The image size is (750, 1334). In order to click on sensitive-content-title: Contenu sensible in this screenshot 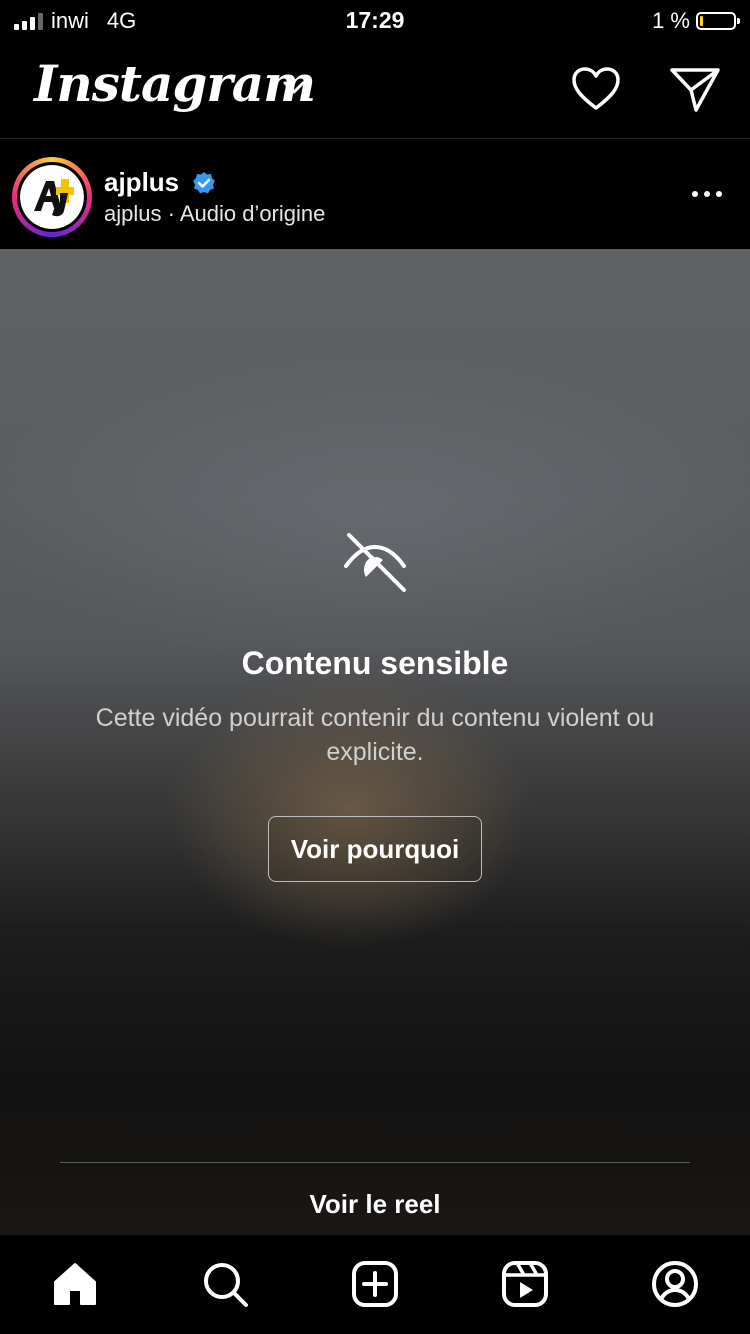, I will do `click(375, 663)`.